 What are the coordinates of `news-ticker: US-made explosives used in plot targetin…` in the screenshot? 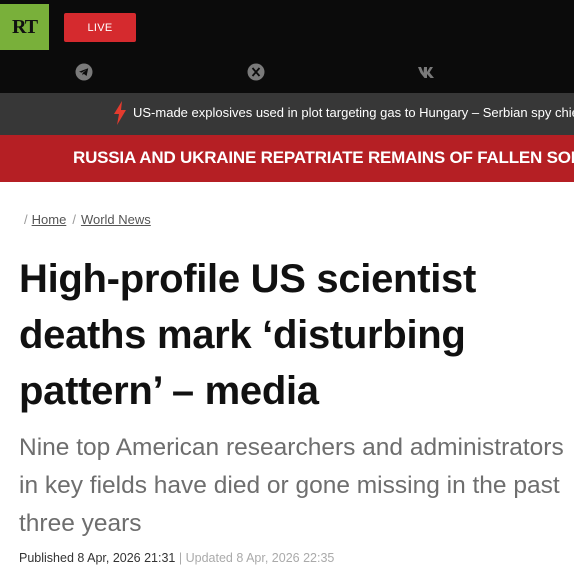 It's located at (287, 114).